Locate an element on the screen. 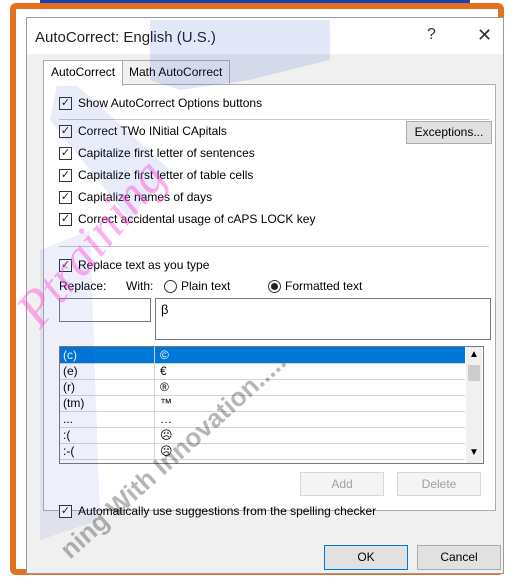  cap-cells-option: ✓ Capitalize first letter of table cells is located at coordinates (156, 175).